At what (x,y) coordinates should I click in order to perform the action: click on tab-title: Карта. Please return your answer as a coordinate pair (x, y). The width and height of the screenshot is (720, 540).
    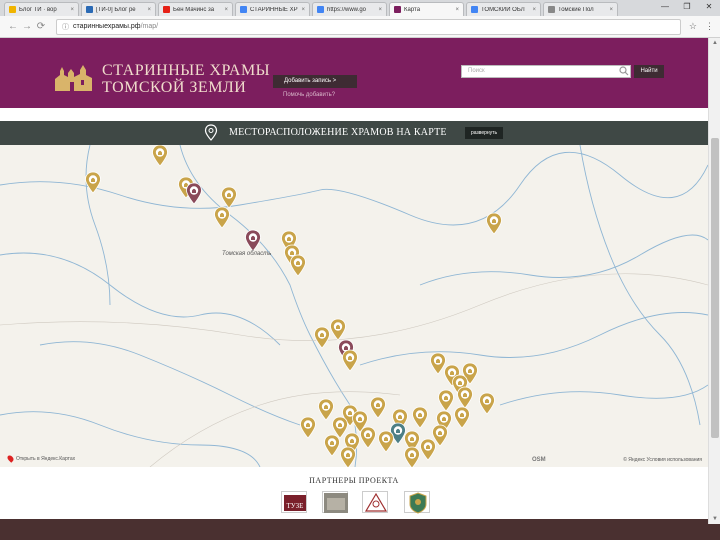
    Looking at the image, I should click on (412, 9).